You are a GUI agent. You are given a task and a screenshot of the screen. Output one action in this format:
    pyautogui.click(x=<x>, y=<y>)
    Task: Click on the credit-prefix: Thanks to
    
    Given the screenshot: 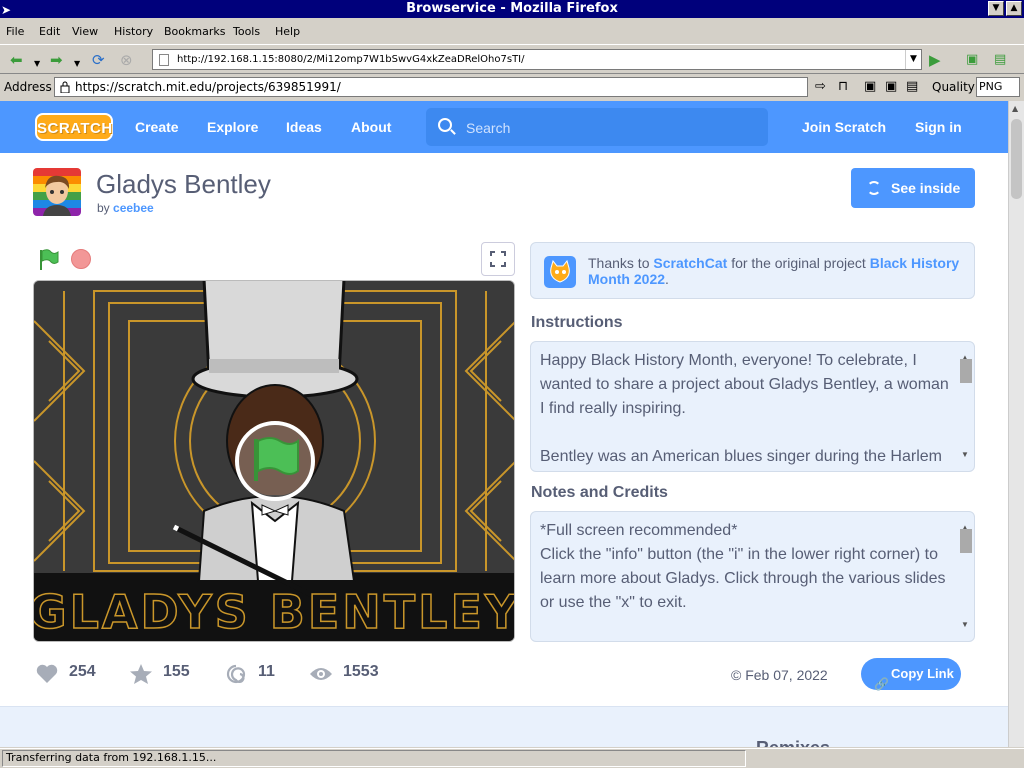 What is the action you would take?
    pyautogui.click(x=619, y=263)
    